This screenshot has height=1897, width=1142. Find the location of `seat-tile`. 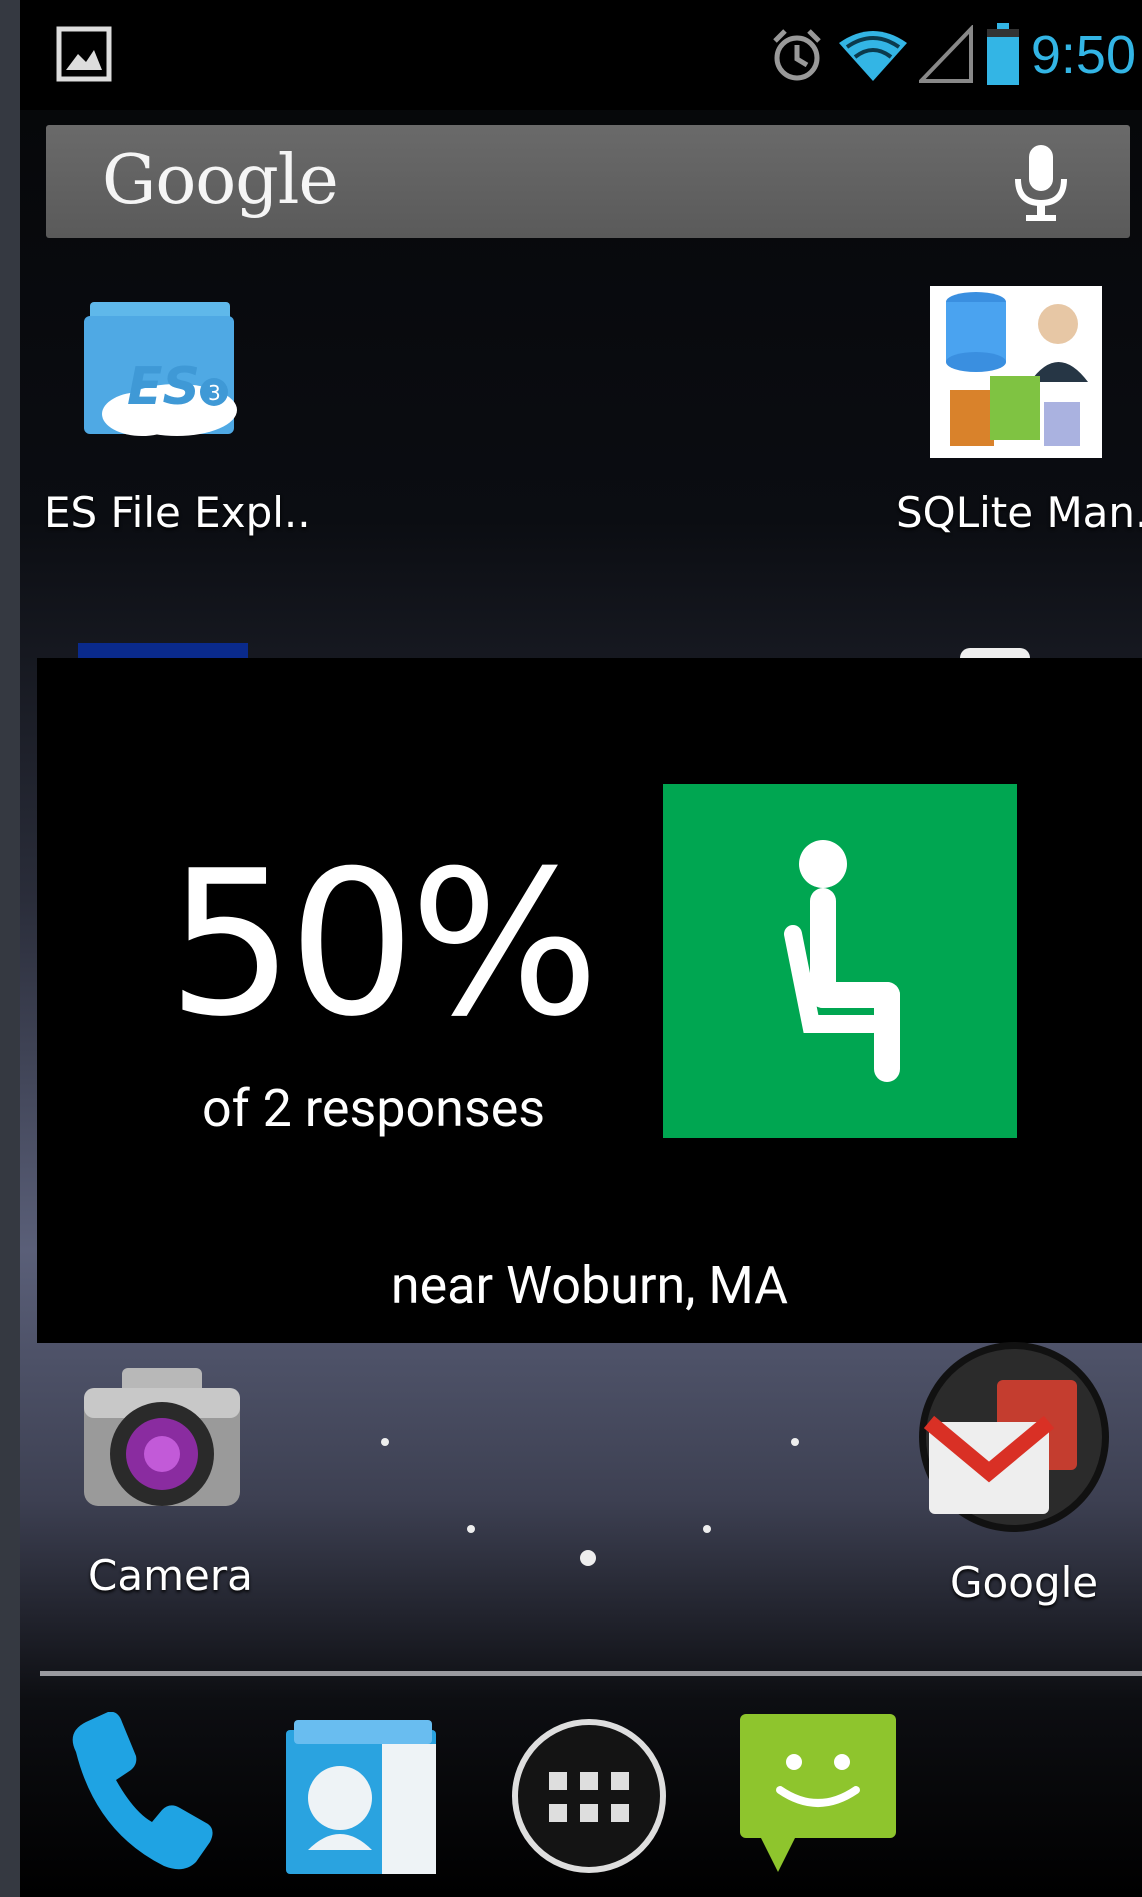

seat-tile is located at coordinates (840, 961).